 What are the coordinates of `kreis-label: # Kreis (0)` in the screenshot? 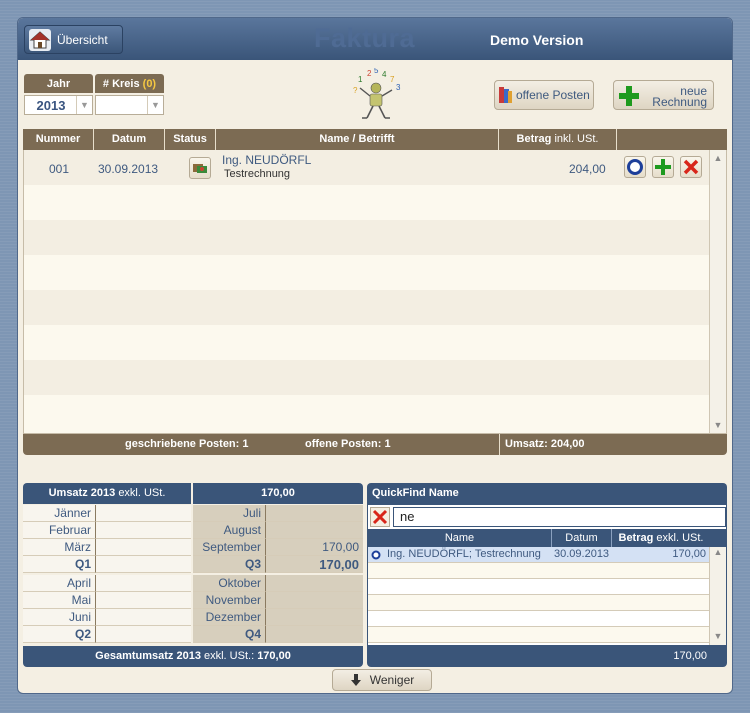 It's located at (129, 83).